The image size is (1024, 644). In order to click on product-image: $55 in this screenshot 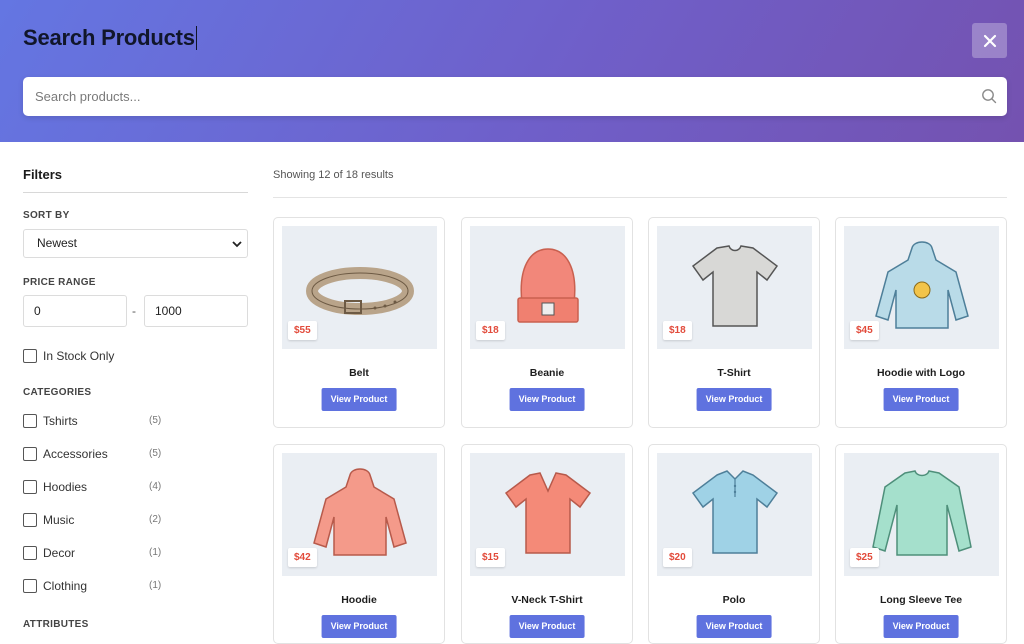, I will do `click(359, 287)`.